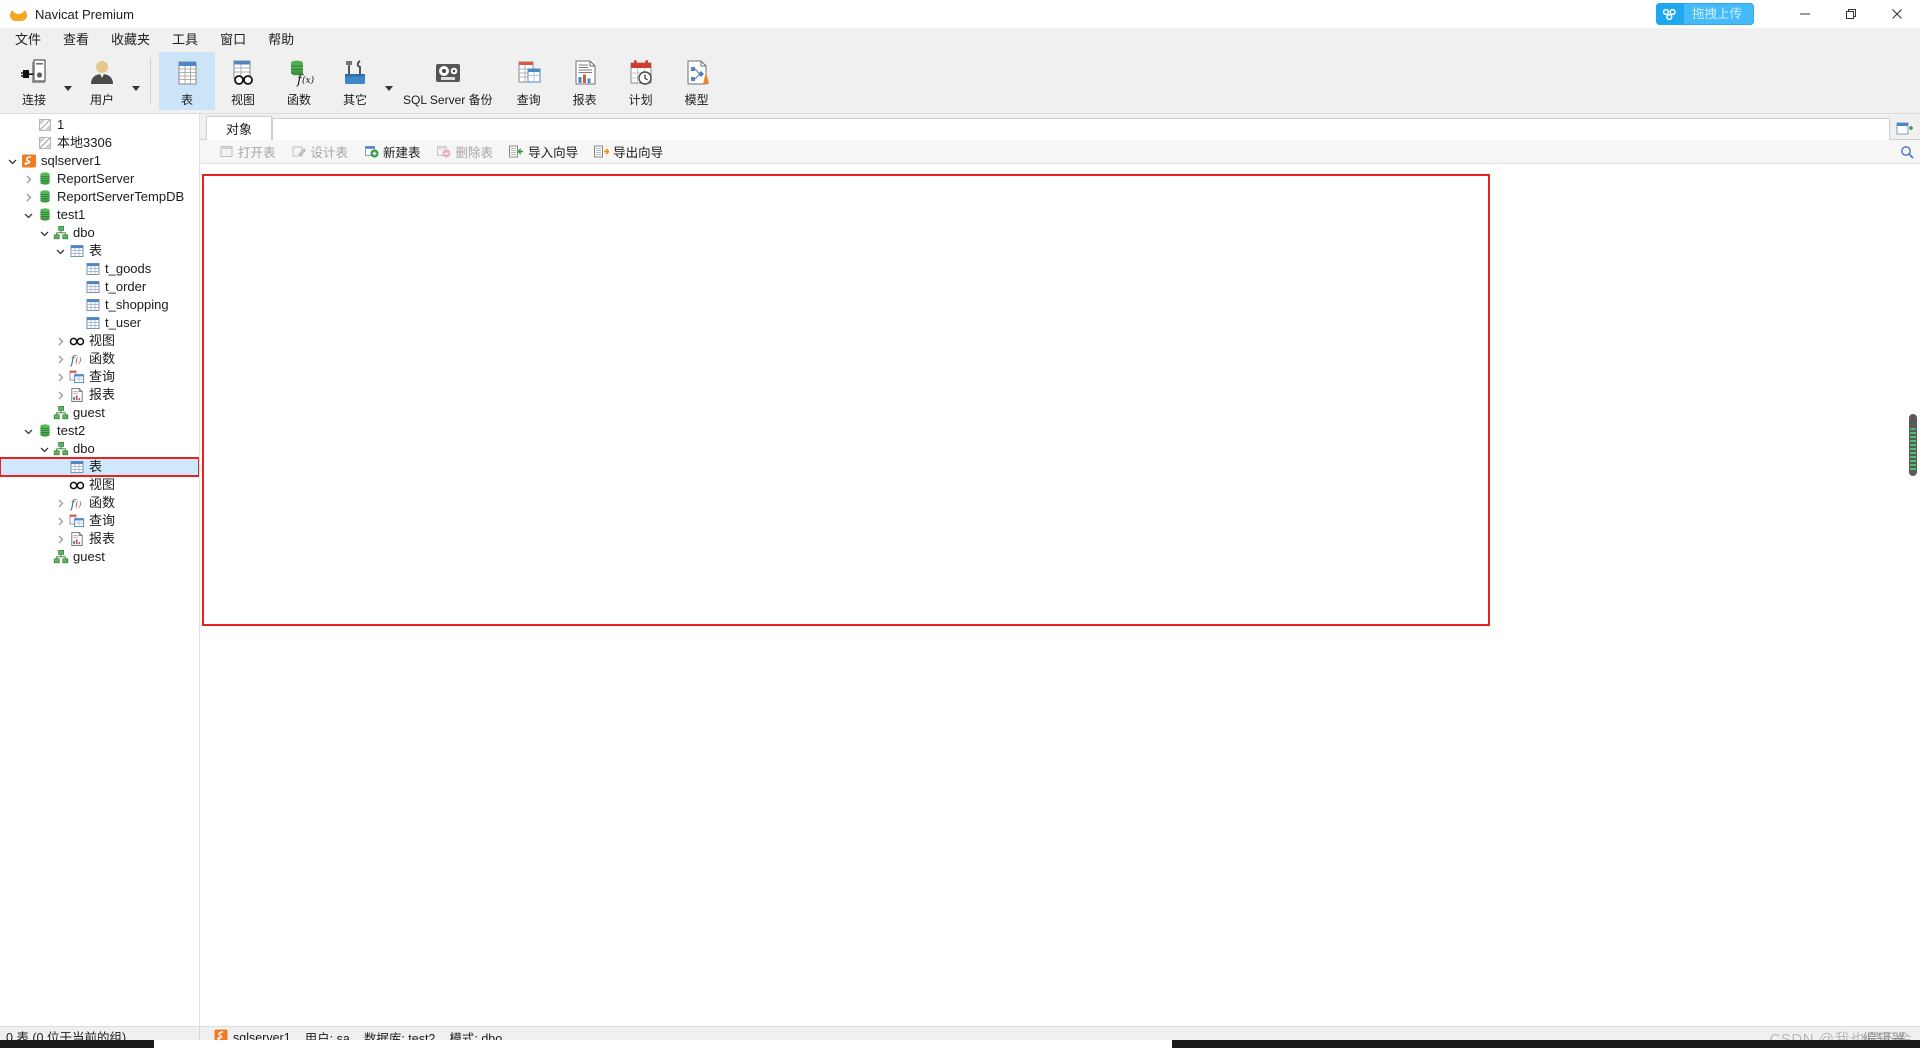  I want to click on other-dropdown-caret-icon, so click(389, 81).